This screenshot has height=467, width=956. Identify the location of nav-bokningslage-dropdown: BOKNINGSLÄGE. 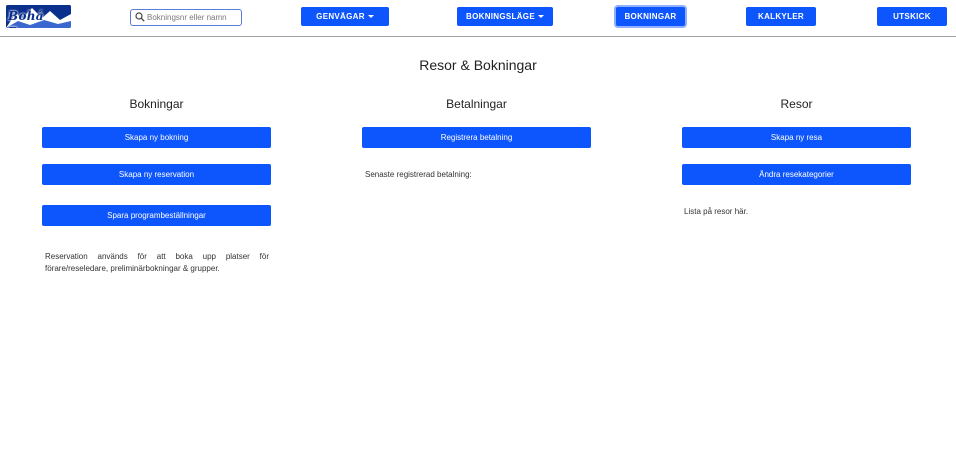
(505, 16).